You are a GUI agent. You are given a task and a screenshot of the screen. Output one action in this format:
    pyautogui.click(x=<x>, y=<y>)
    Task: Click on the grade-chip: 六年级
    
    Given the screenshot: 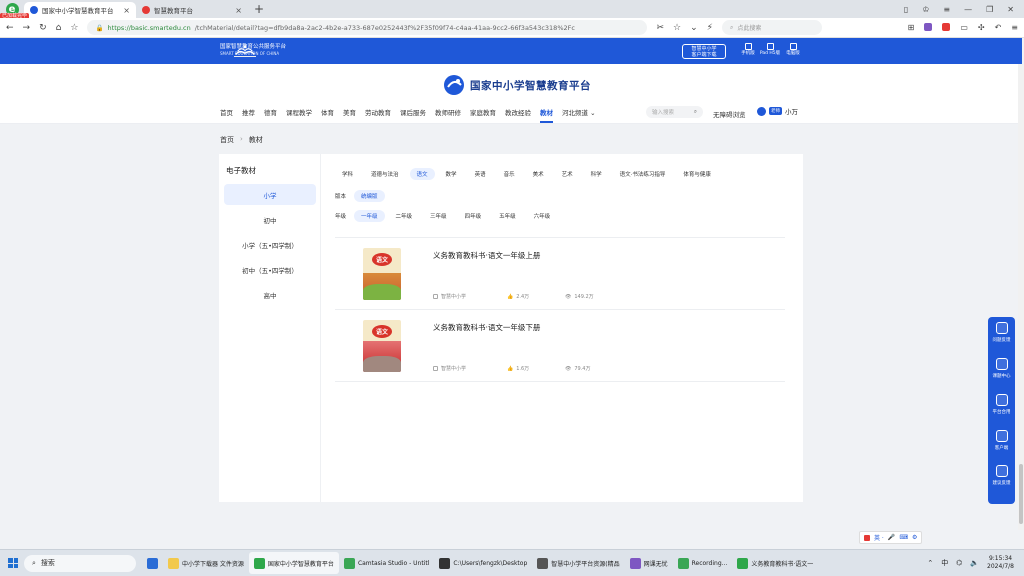 What is the action you would take?
    pyautogui.click(x=542, y=216)
    